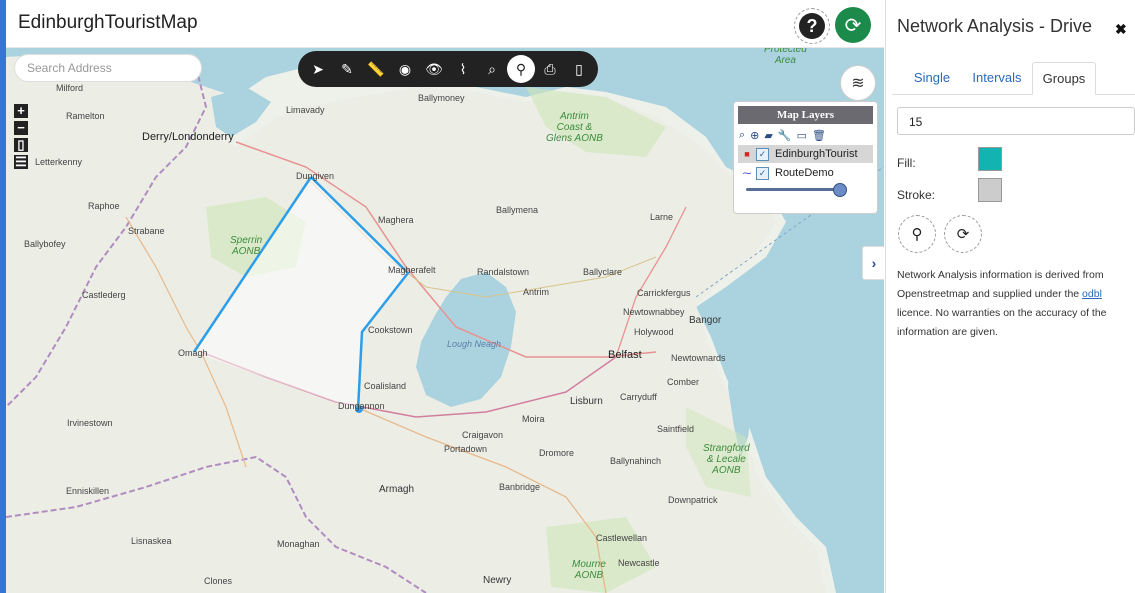 This screenshot has height=593, width=1135. What do you see at coordinates (397, 489) in the screenshot?
I see `map-label: Armagh` at bounding box center [397, 489].